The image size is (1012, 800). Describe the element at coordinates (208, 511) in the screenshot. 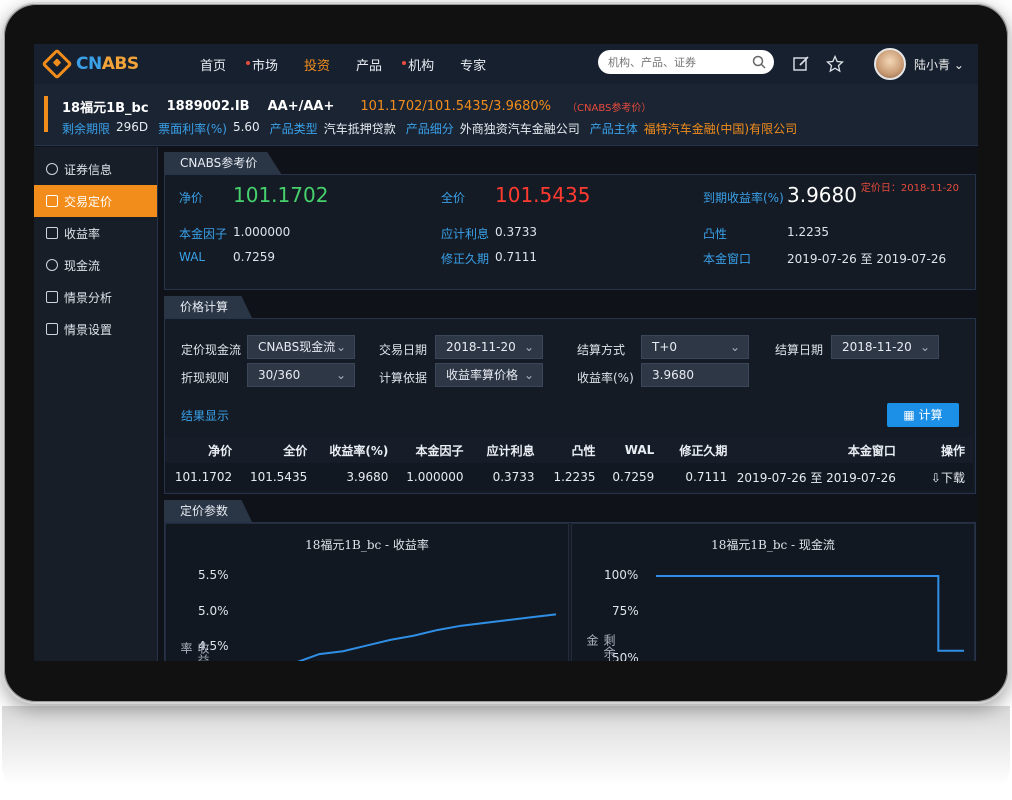

I see `tab-pricing-params: 定价参数` at that location.